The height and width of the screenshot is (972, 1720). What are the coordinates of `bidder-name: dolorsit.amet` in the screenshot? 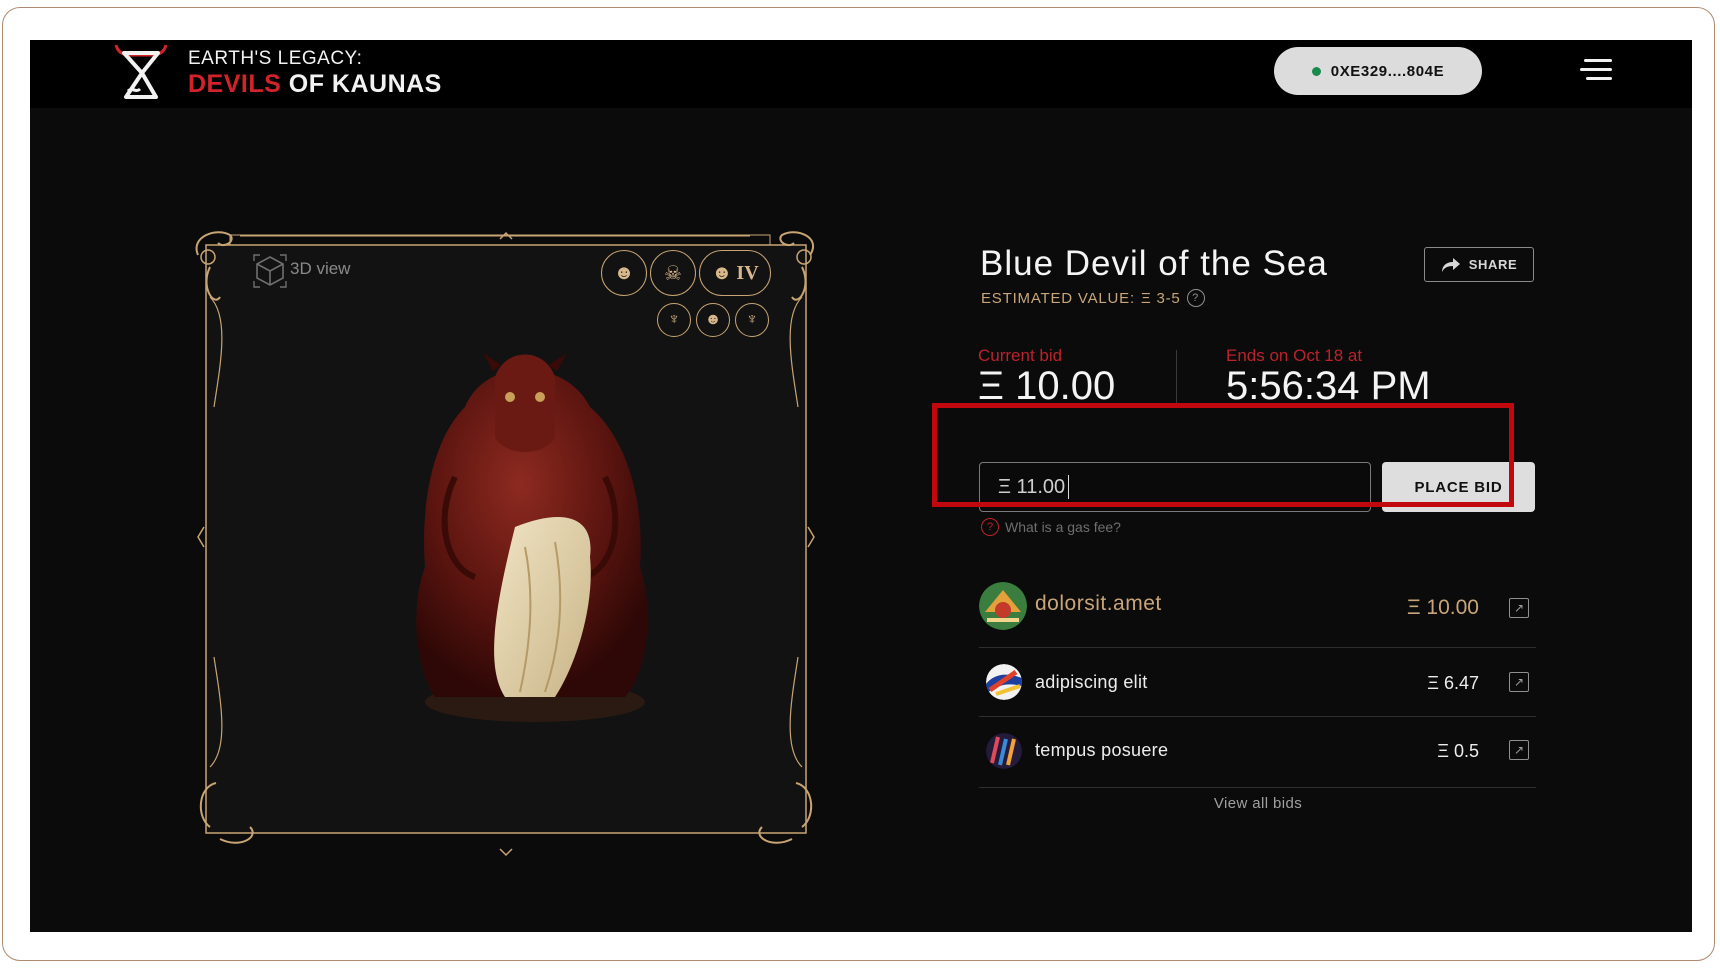 It's located at (1098, 603).